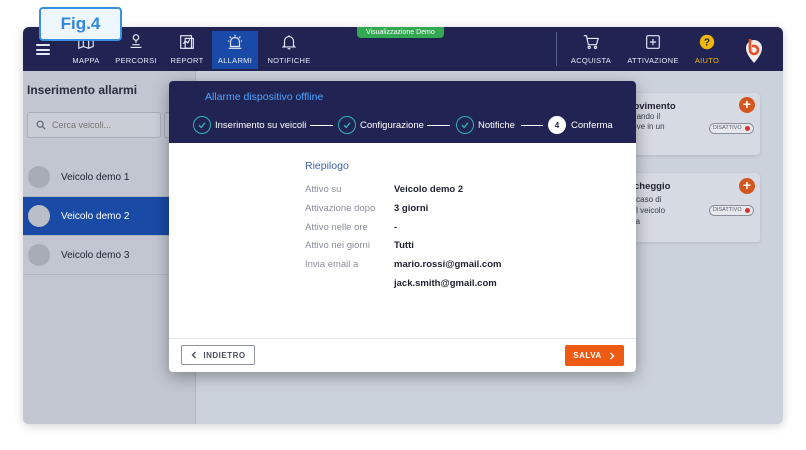 The width and height of the screenshot is (806, 450). Describe the element at coordinates (496, 125) in the screenshot. I see `step-label: Notifiche` at that location.